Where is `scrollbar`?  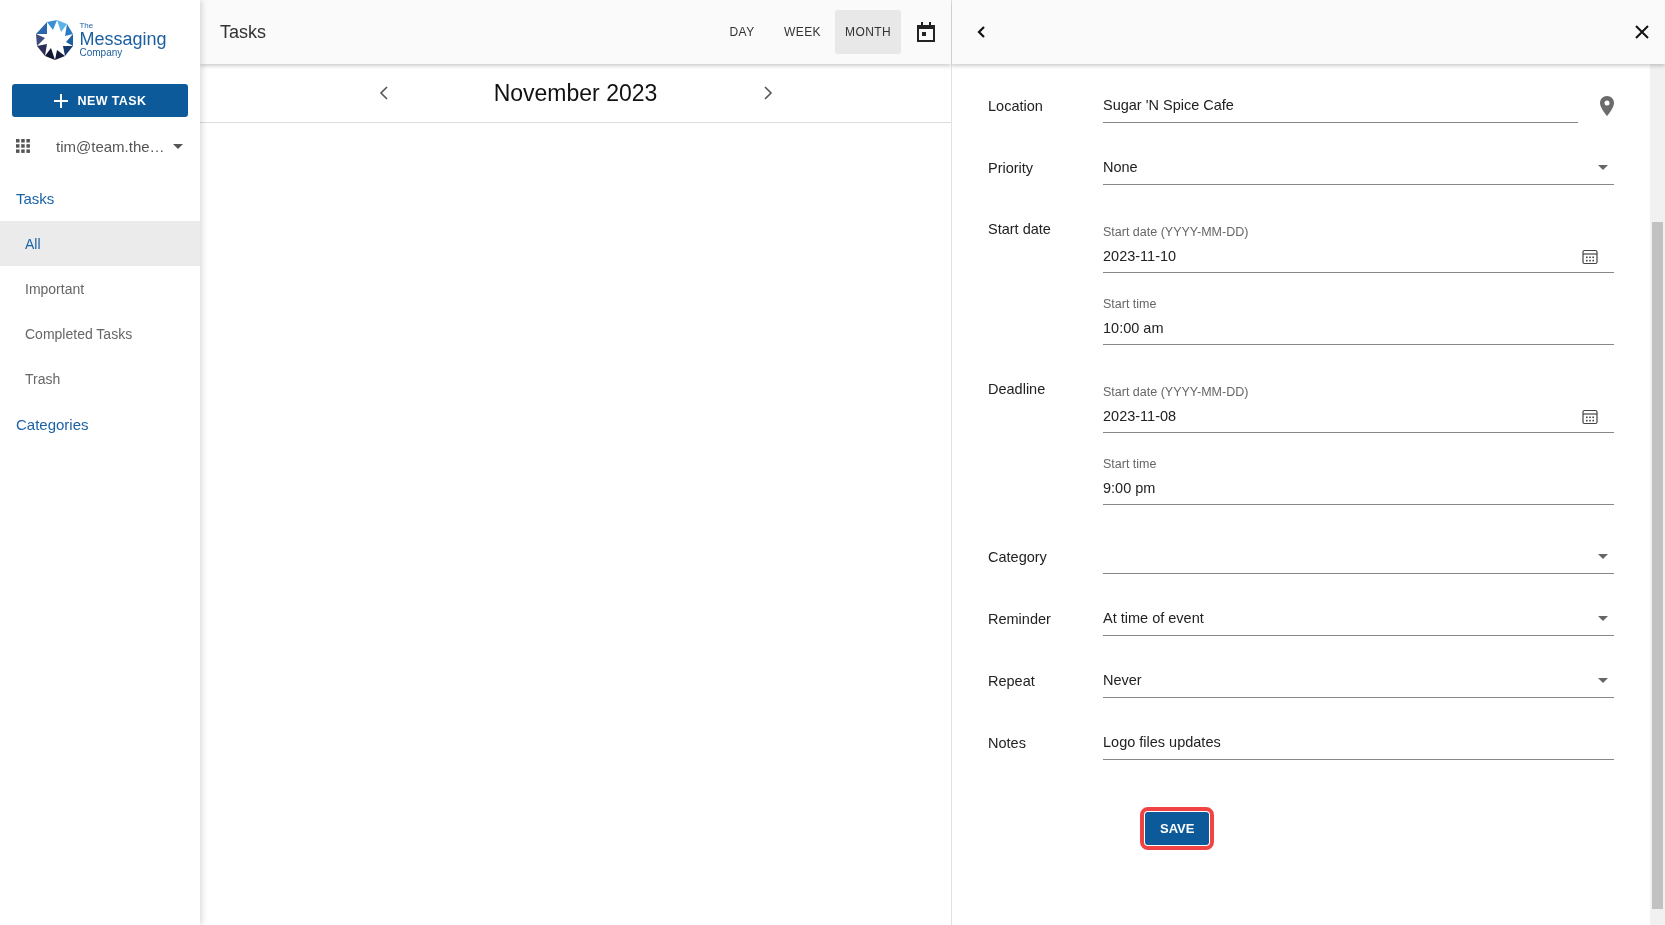 scrollbar is located at coordinates (1657, 494).